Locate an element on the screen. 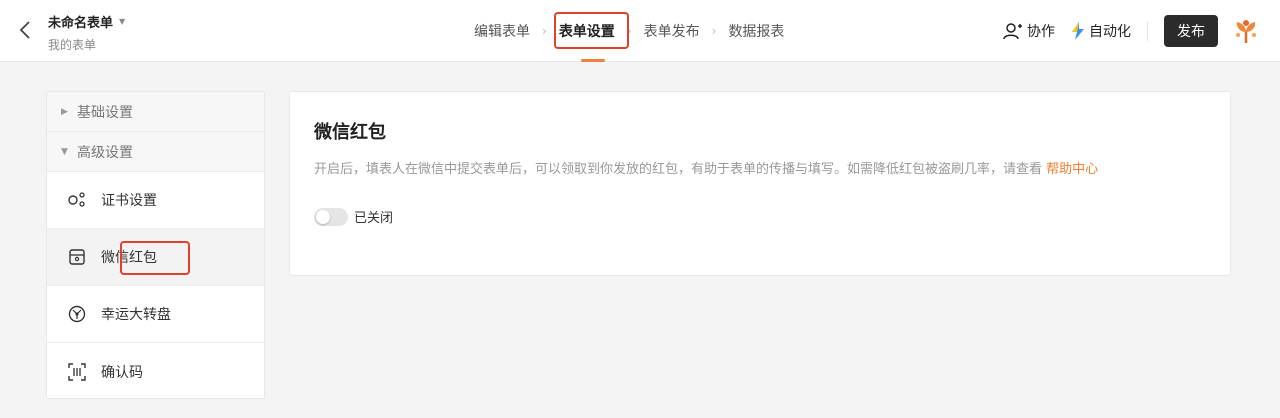  sidebar-item-red-packet: 微信红包 is located at coordinates (155, 257).